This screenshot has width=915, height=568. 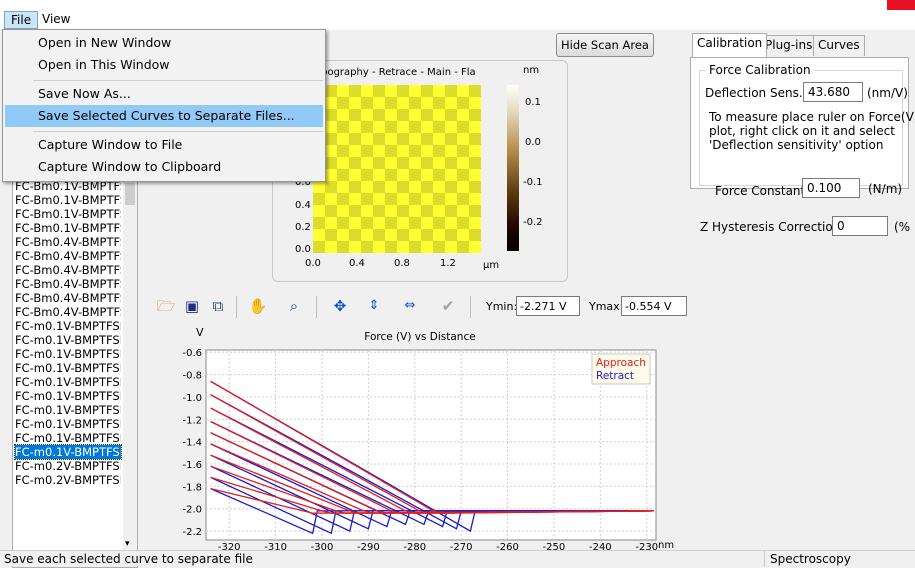 What do you see at coordinates (340, 306) in the screenshot?
I see `fit-icon: ✥` at bounding box center [340, 306].